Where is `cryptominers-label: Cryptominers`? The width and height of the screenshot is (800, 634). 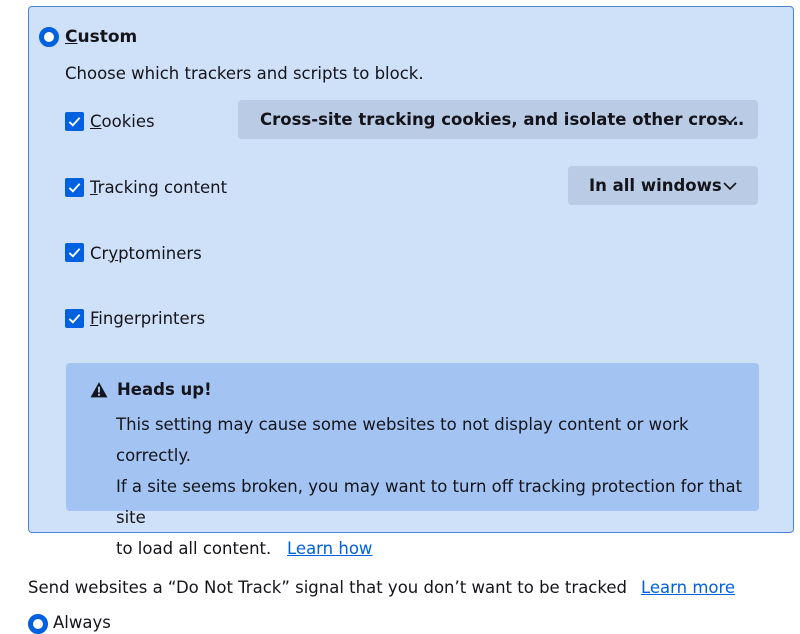
cryptominers-label: Cryptominers is located at coordinates (146, 253).